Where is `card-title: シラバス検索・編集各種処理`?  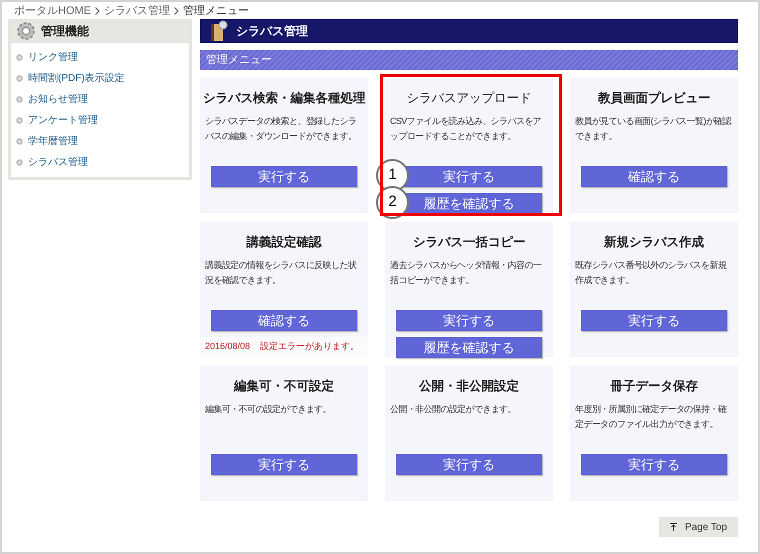
card-title: シラバス検索・編集各種処理 is located at coordinates (284, 98).